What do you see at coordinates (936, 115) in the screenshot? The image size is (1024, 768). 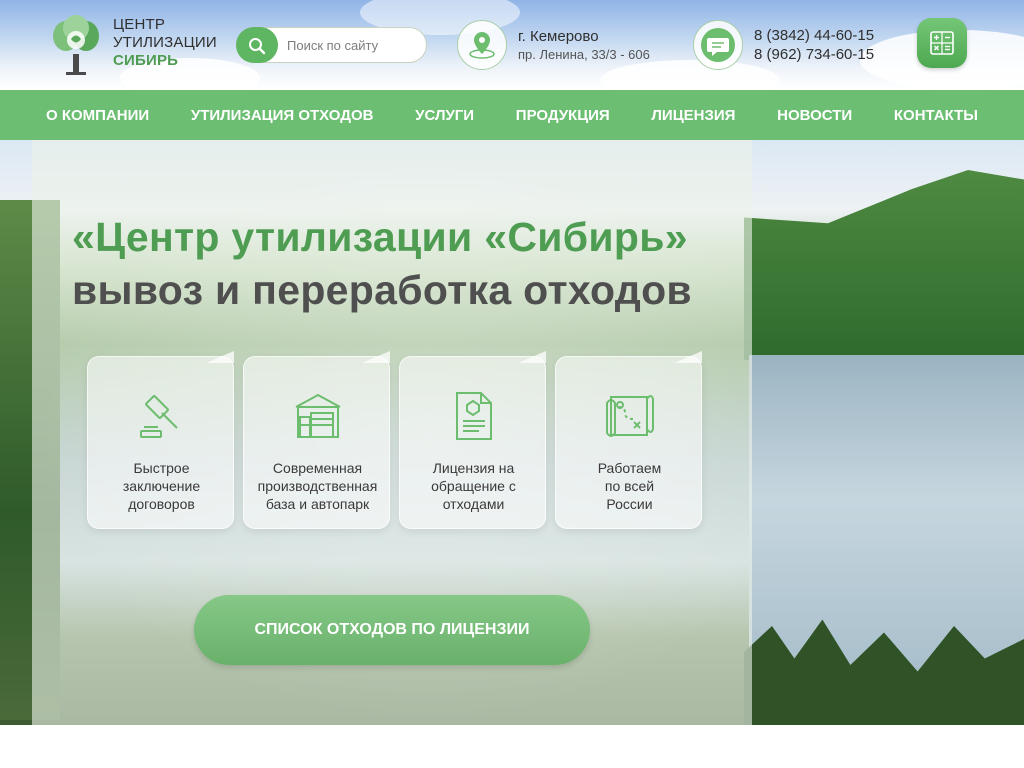 I see `nav-item-contacts: КОНТАКТЫ` at bounding box center [936, 115].